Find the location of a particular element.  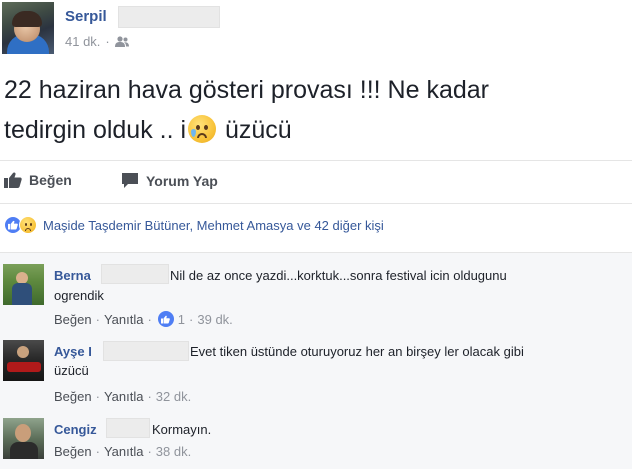

like-button: Beğen is located at coordinates (38, 180).